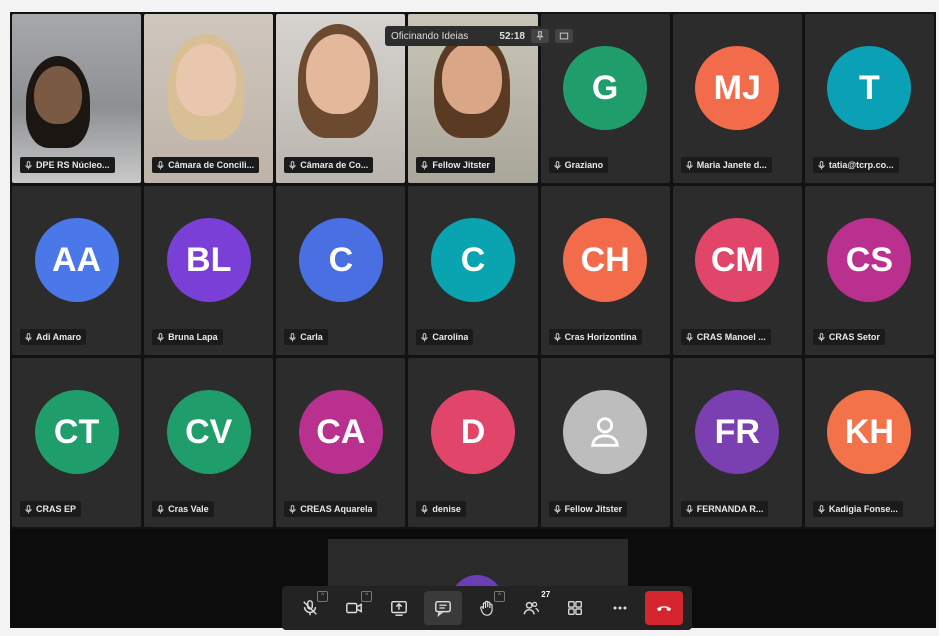  I want to click on avatar-initials: CA, so click(341, 431).